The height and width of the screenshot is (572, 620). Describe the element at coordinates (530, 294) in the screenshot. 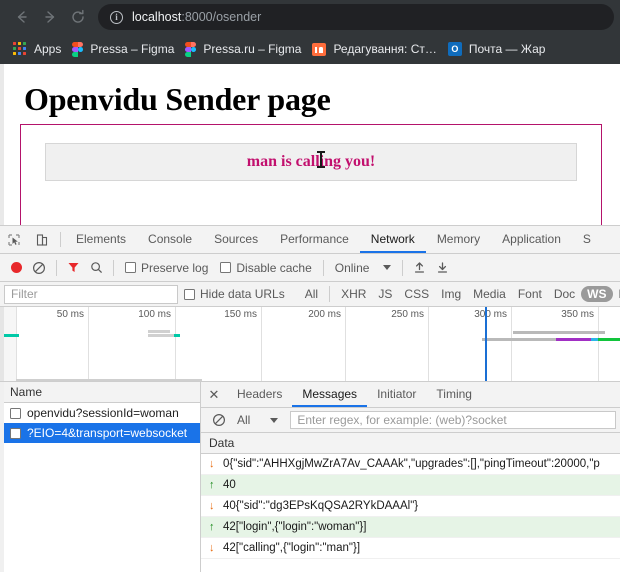

I see `filter-font: Font` at that location.